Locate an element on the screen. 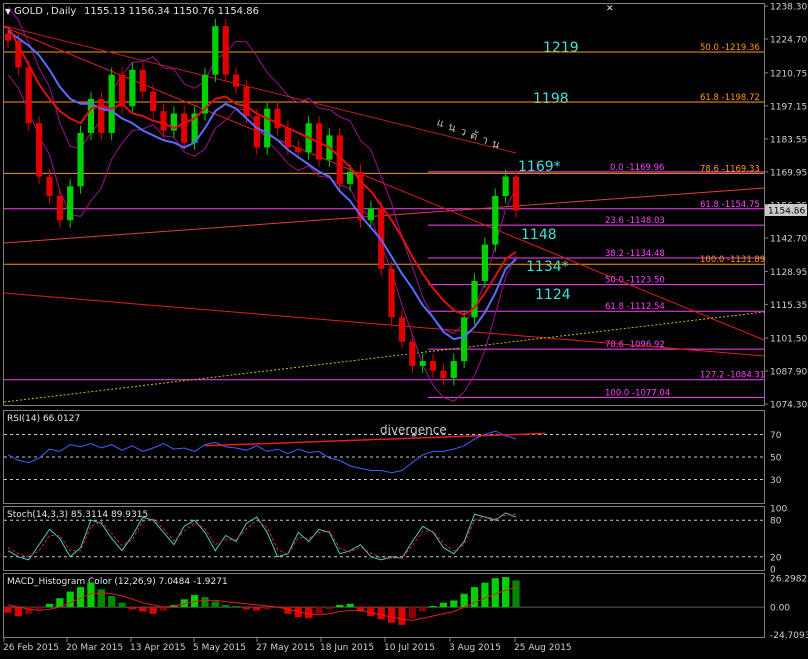  rsi-axis-label: 70 is located at coordinates (776, 436).